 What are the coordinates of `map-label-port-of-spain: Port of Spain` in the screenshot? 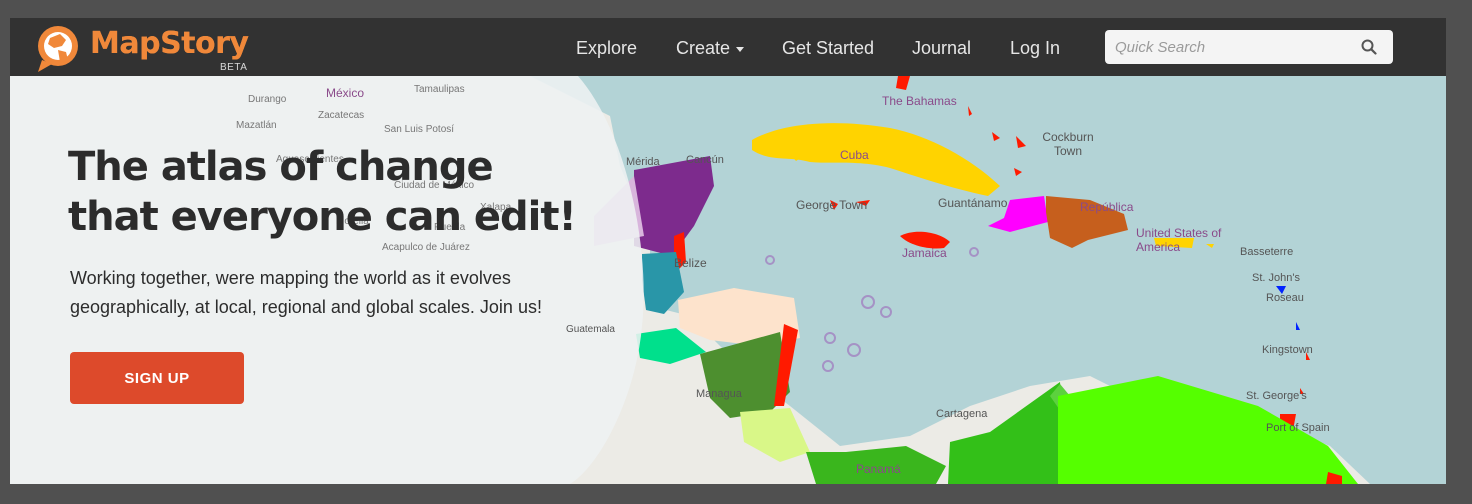 It's located at (1298, 428).